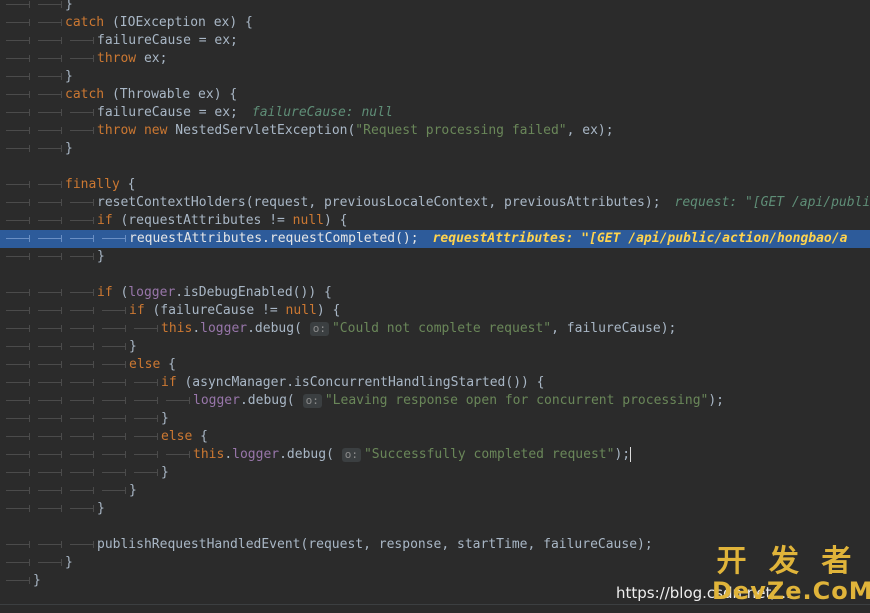 The height and width of the screenshot is (613, 870). Describe the element at coordinates (435, 221) in the screenshot. I see `code-line: if (requestAttributes != null) {` at that location.